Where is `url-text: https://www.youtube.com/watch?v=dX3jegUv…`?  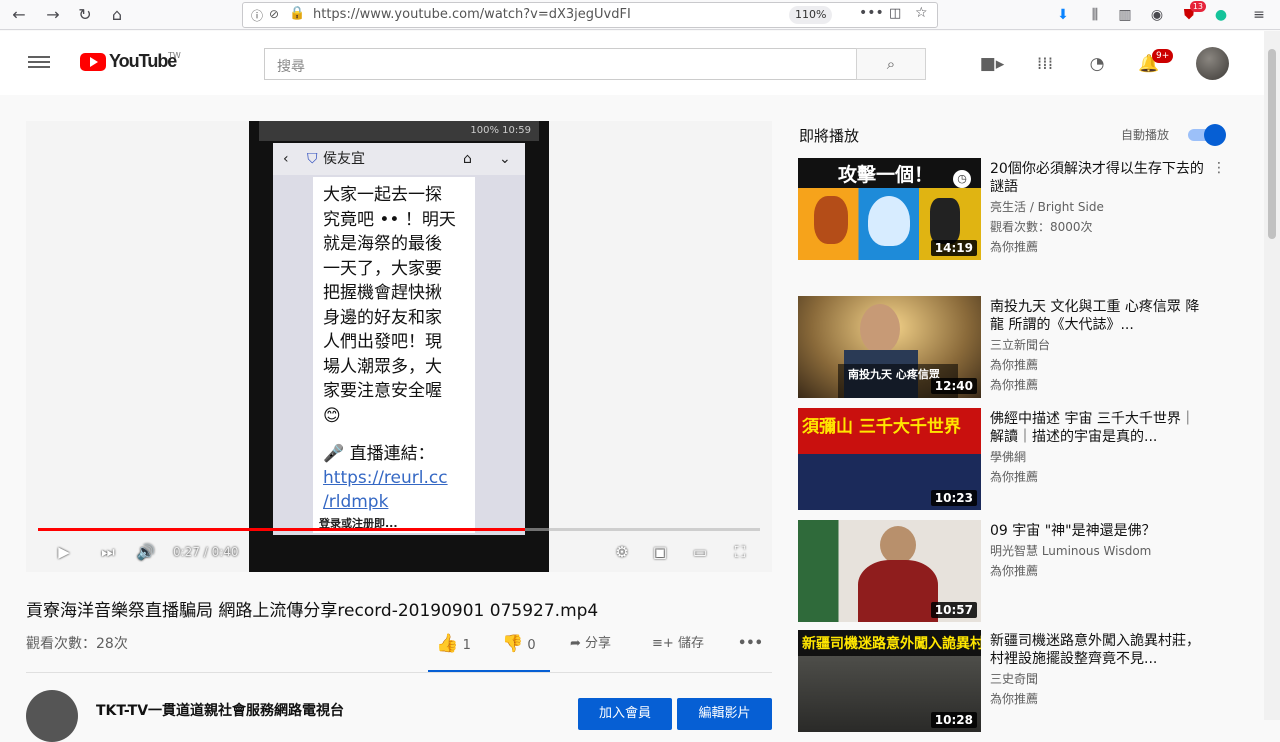
url-text: https://www.youtube.com/watch?v=dX3jegUv… is located at coordinates (472, 14).